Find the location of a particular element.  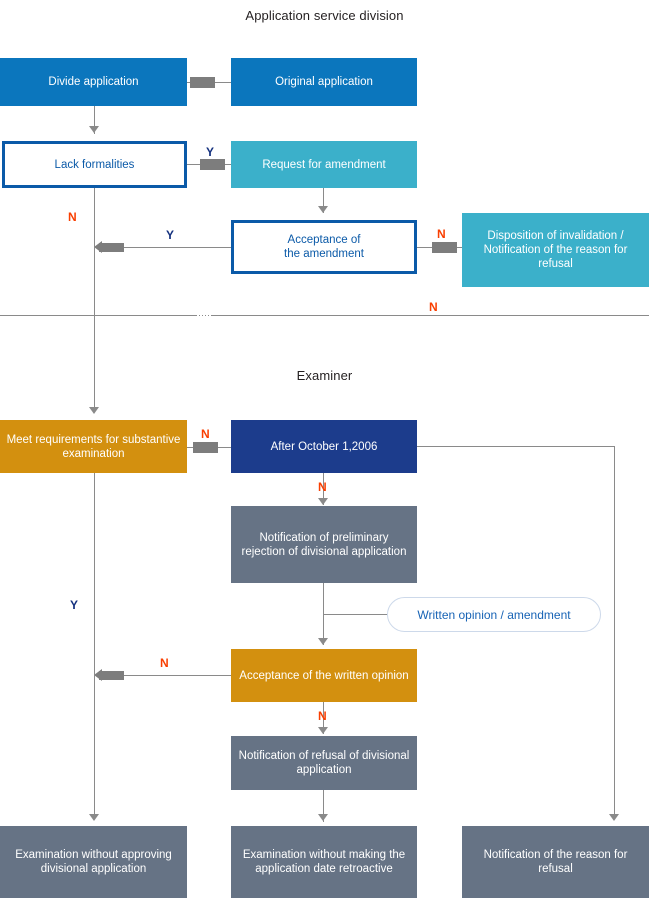

arrowhead-divide-to-lack is located at coordinates (94, 129).